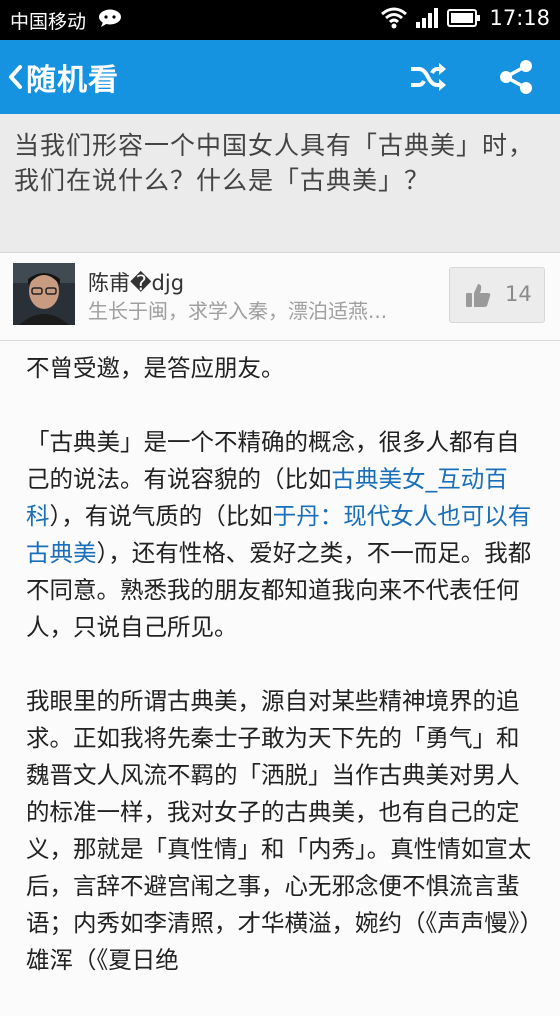  I want to click on message-icon, so click(110, 18).